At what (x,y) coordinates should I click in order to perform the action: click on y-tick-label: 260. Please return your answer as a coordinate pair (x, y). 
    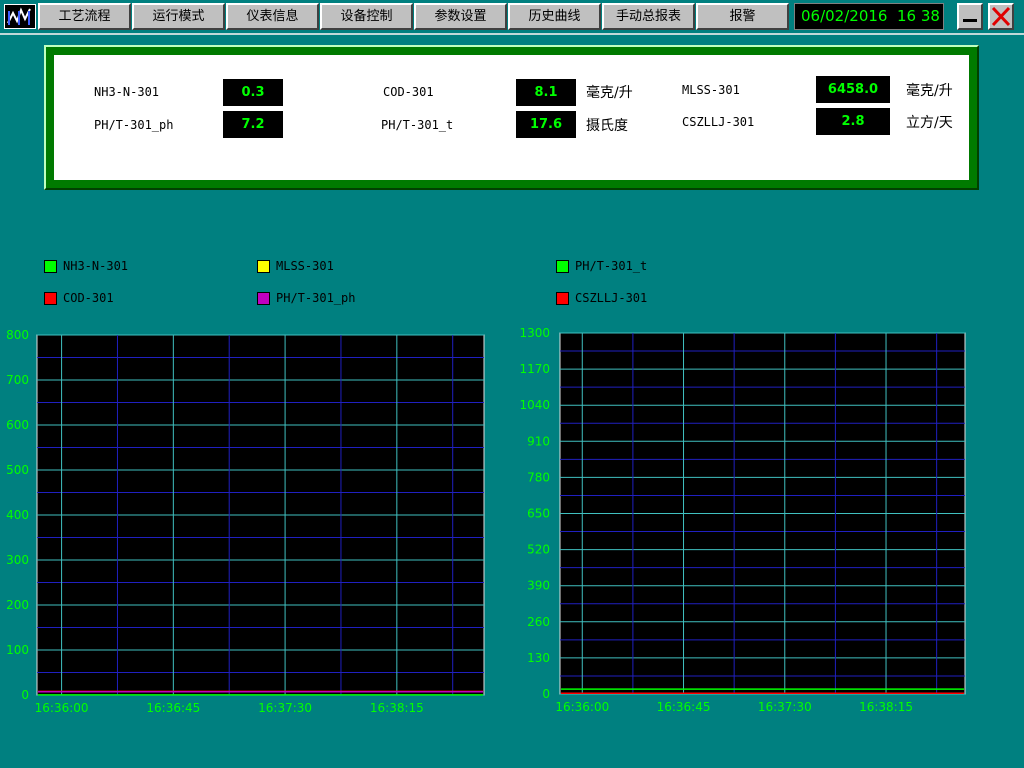
    Looking at the image, I should click on (538, 622).